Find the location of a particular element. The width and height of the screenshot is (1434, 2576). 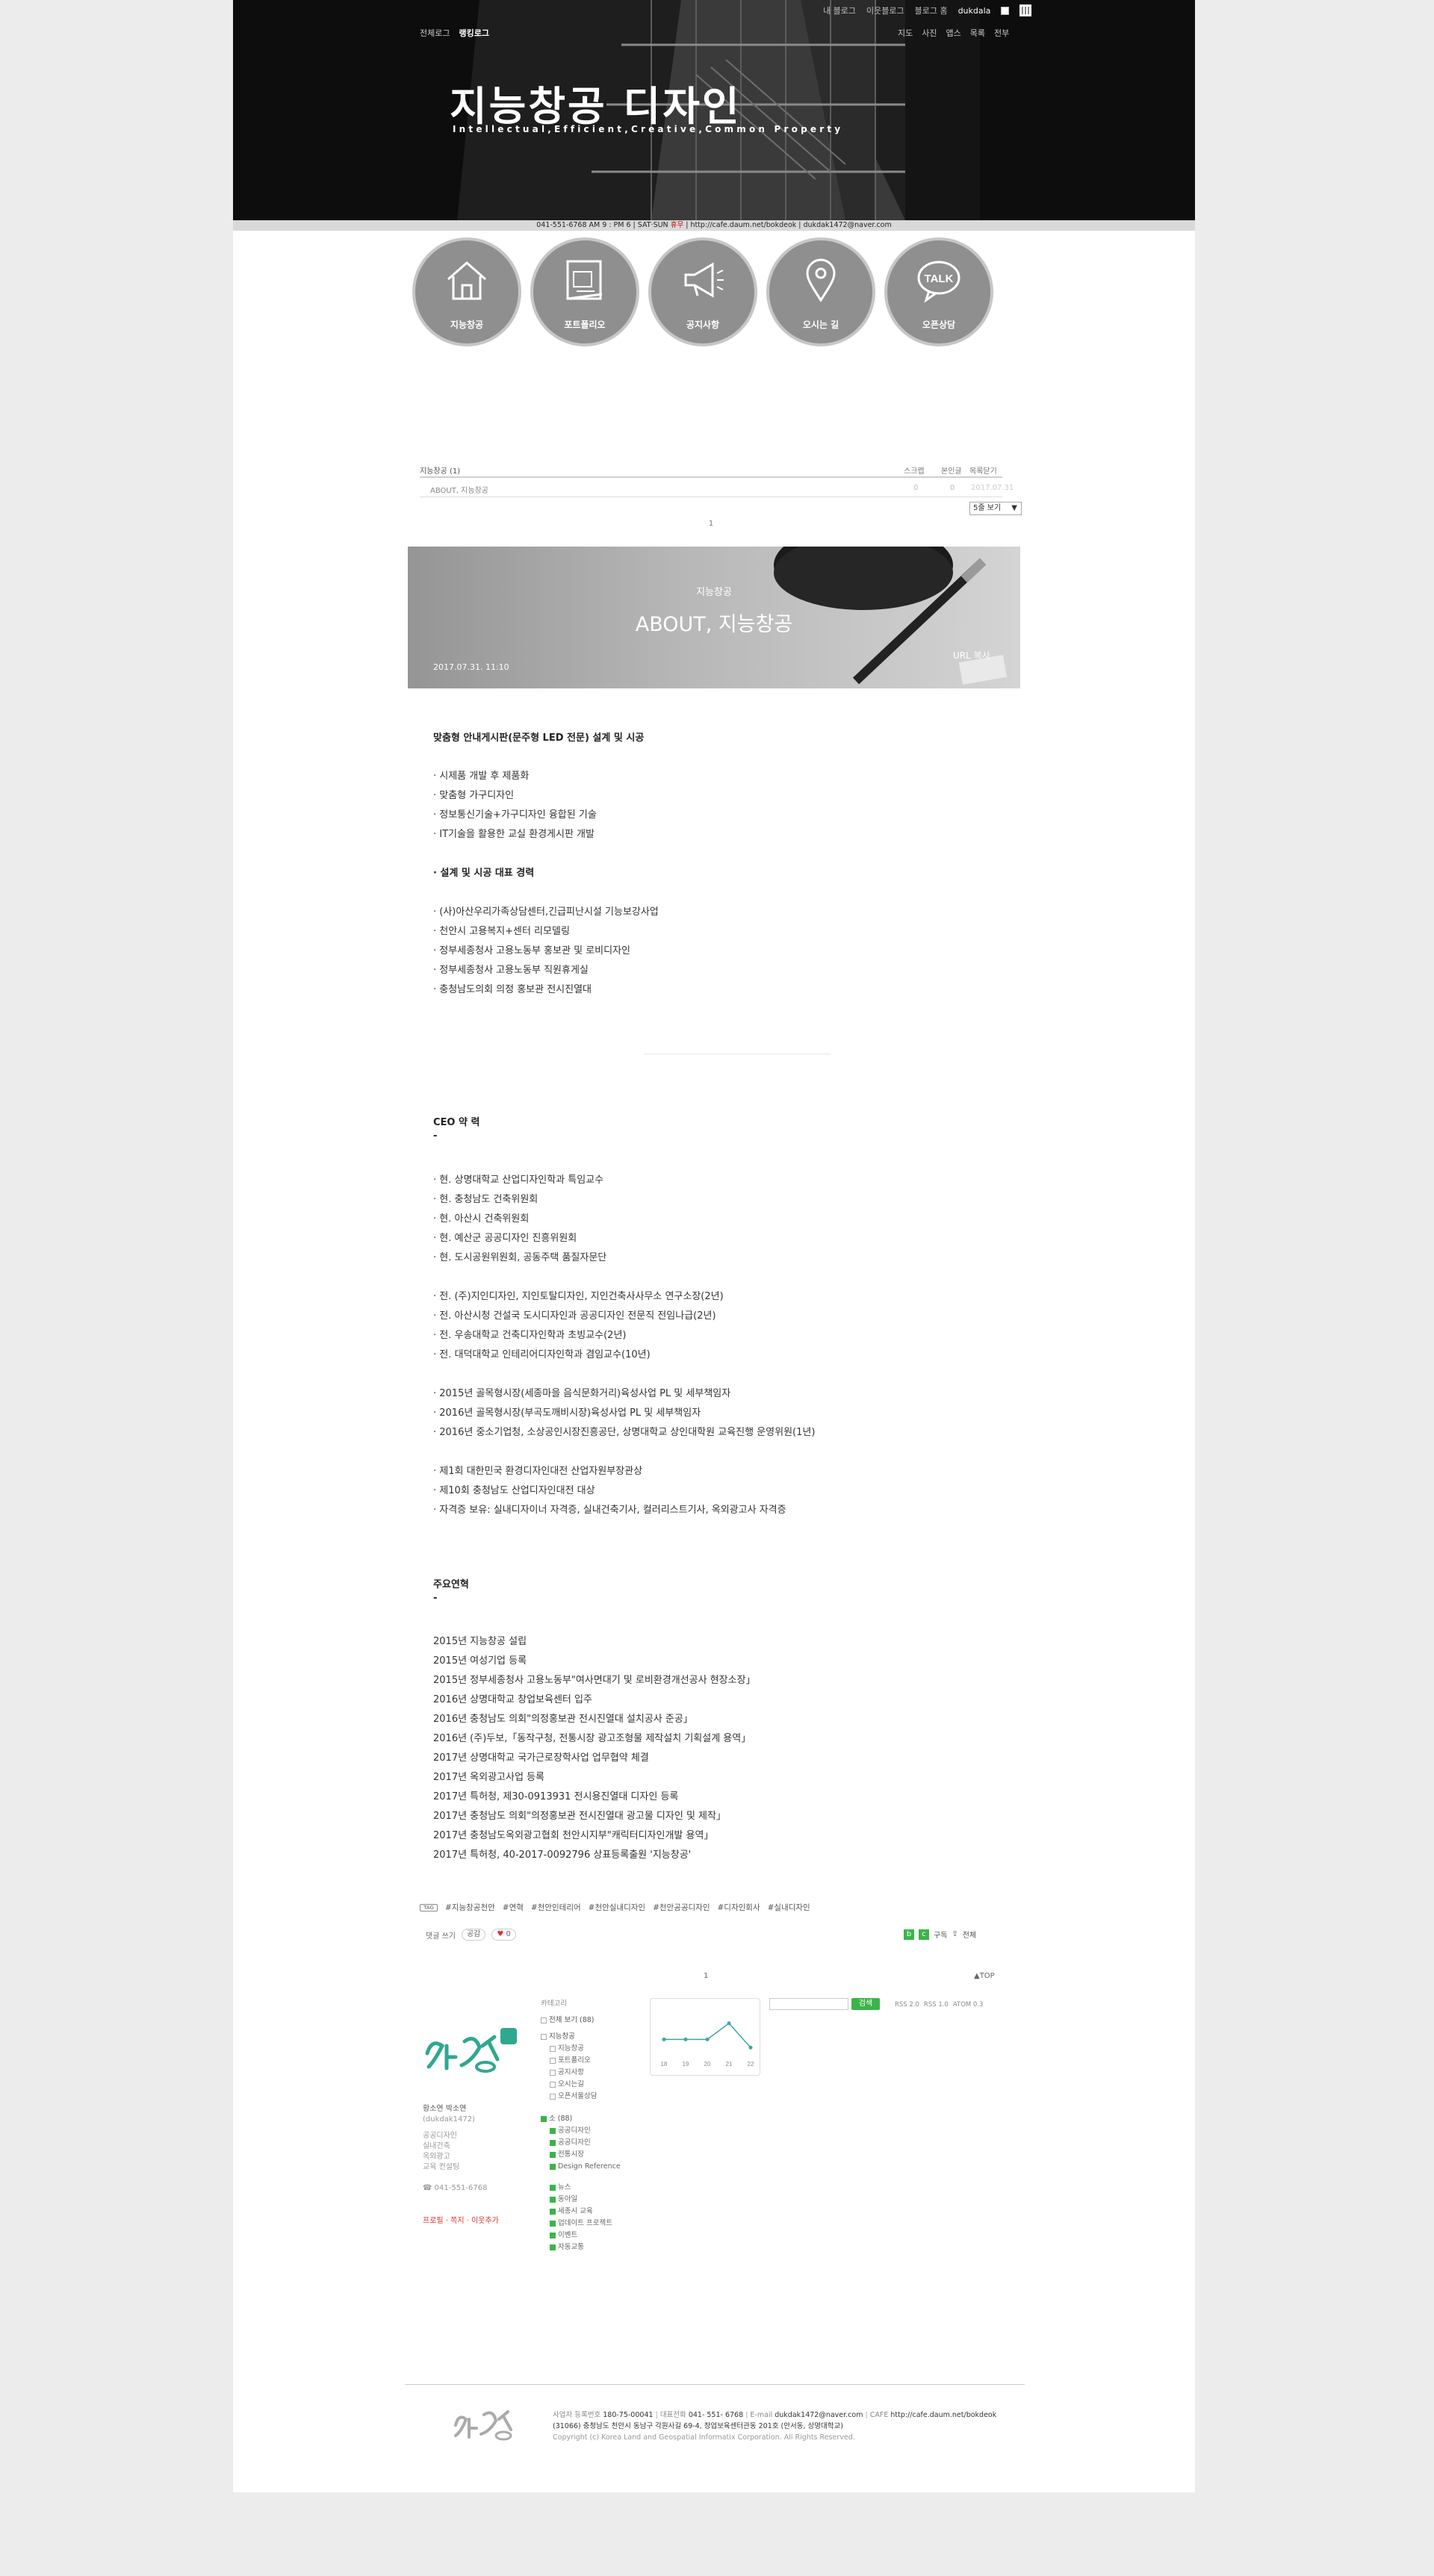

circle-nav-talk: TALK 오픈상담 is located at coordinates (938, 291).